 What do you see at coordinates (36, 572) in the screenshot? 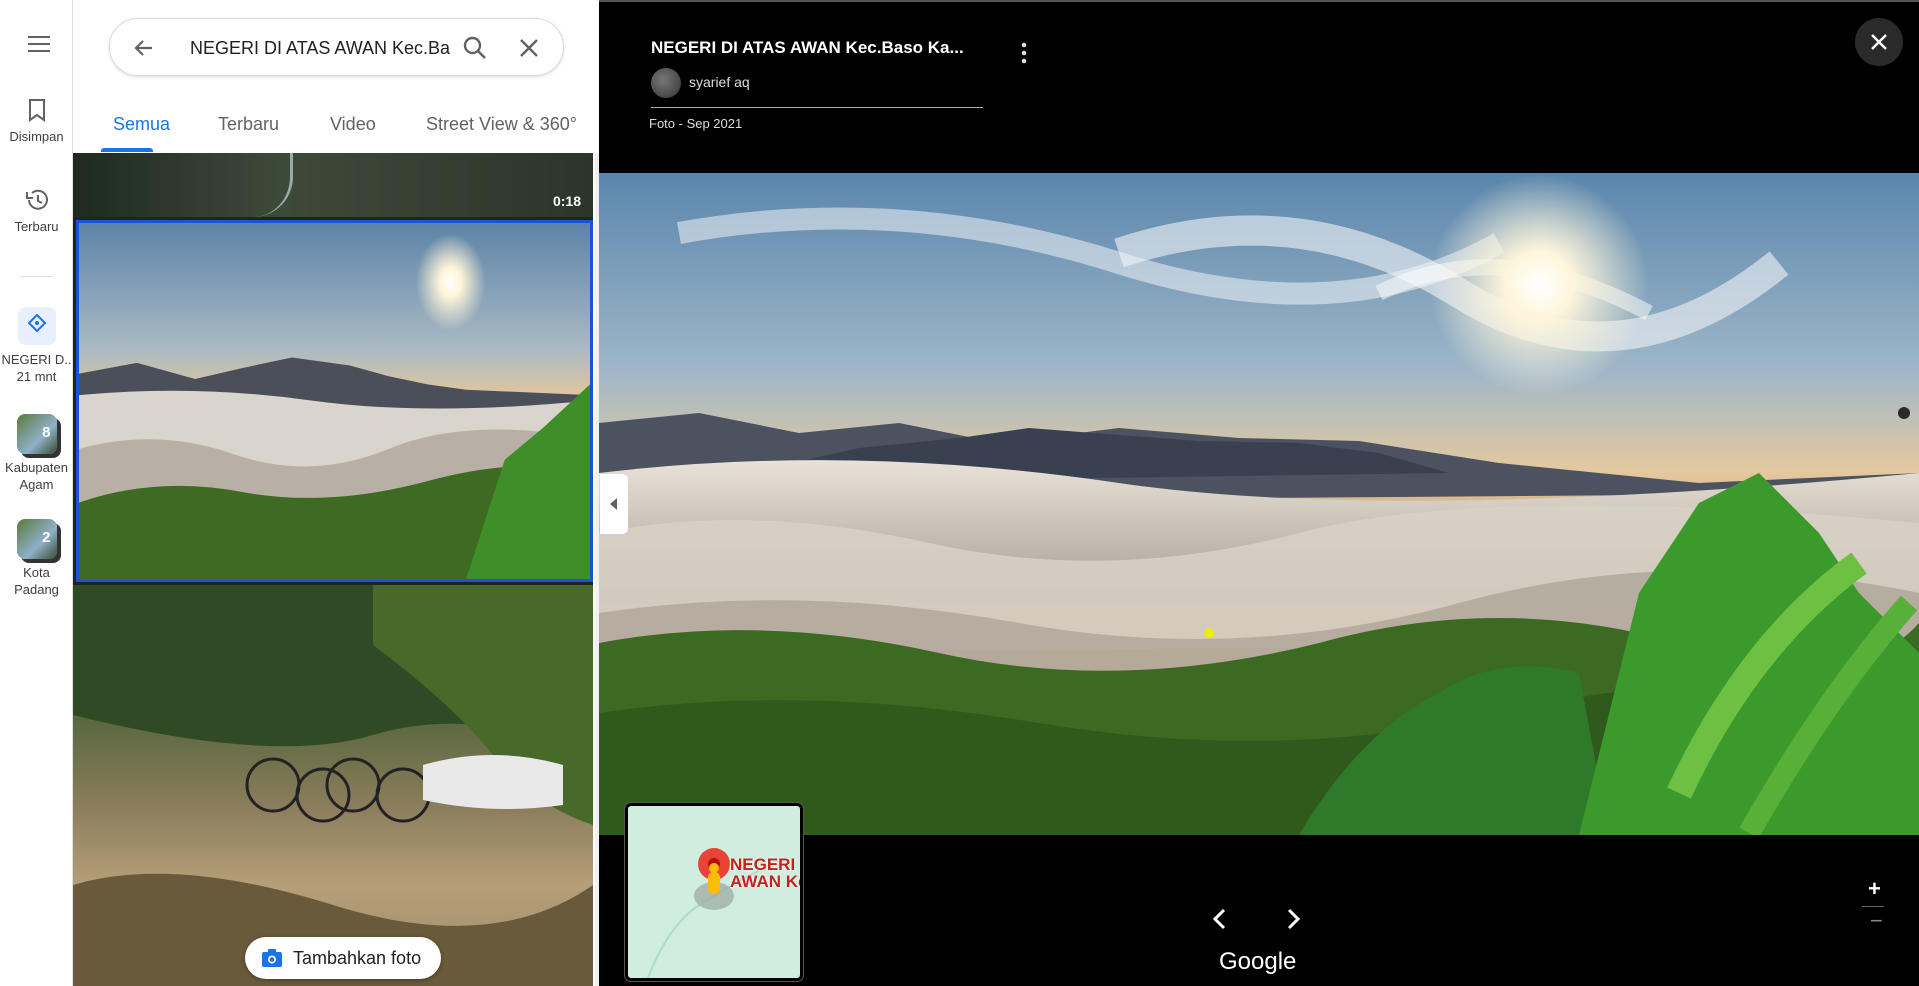
I see `recent-place-label: Kota` at bounding box center [36, 572].